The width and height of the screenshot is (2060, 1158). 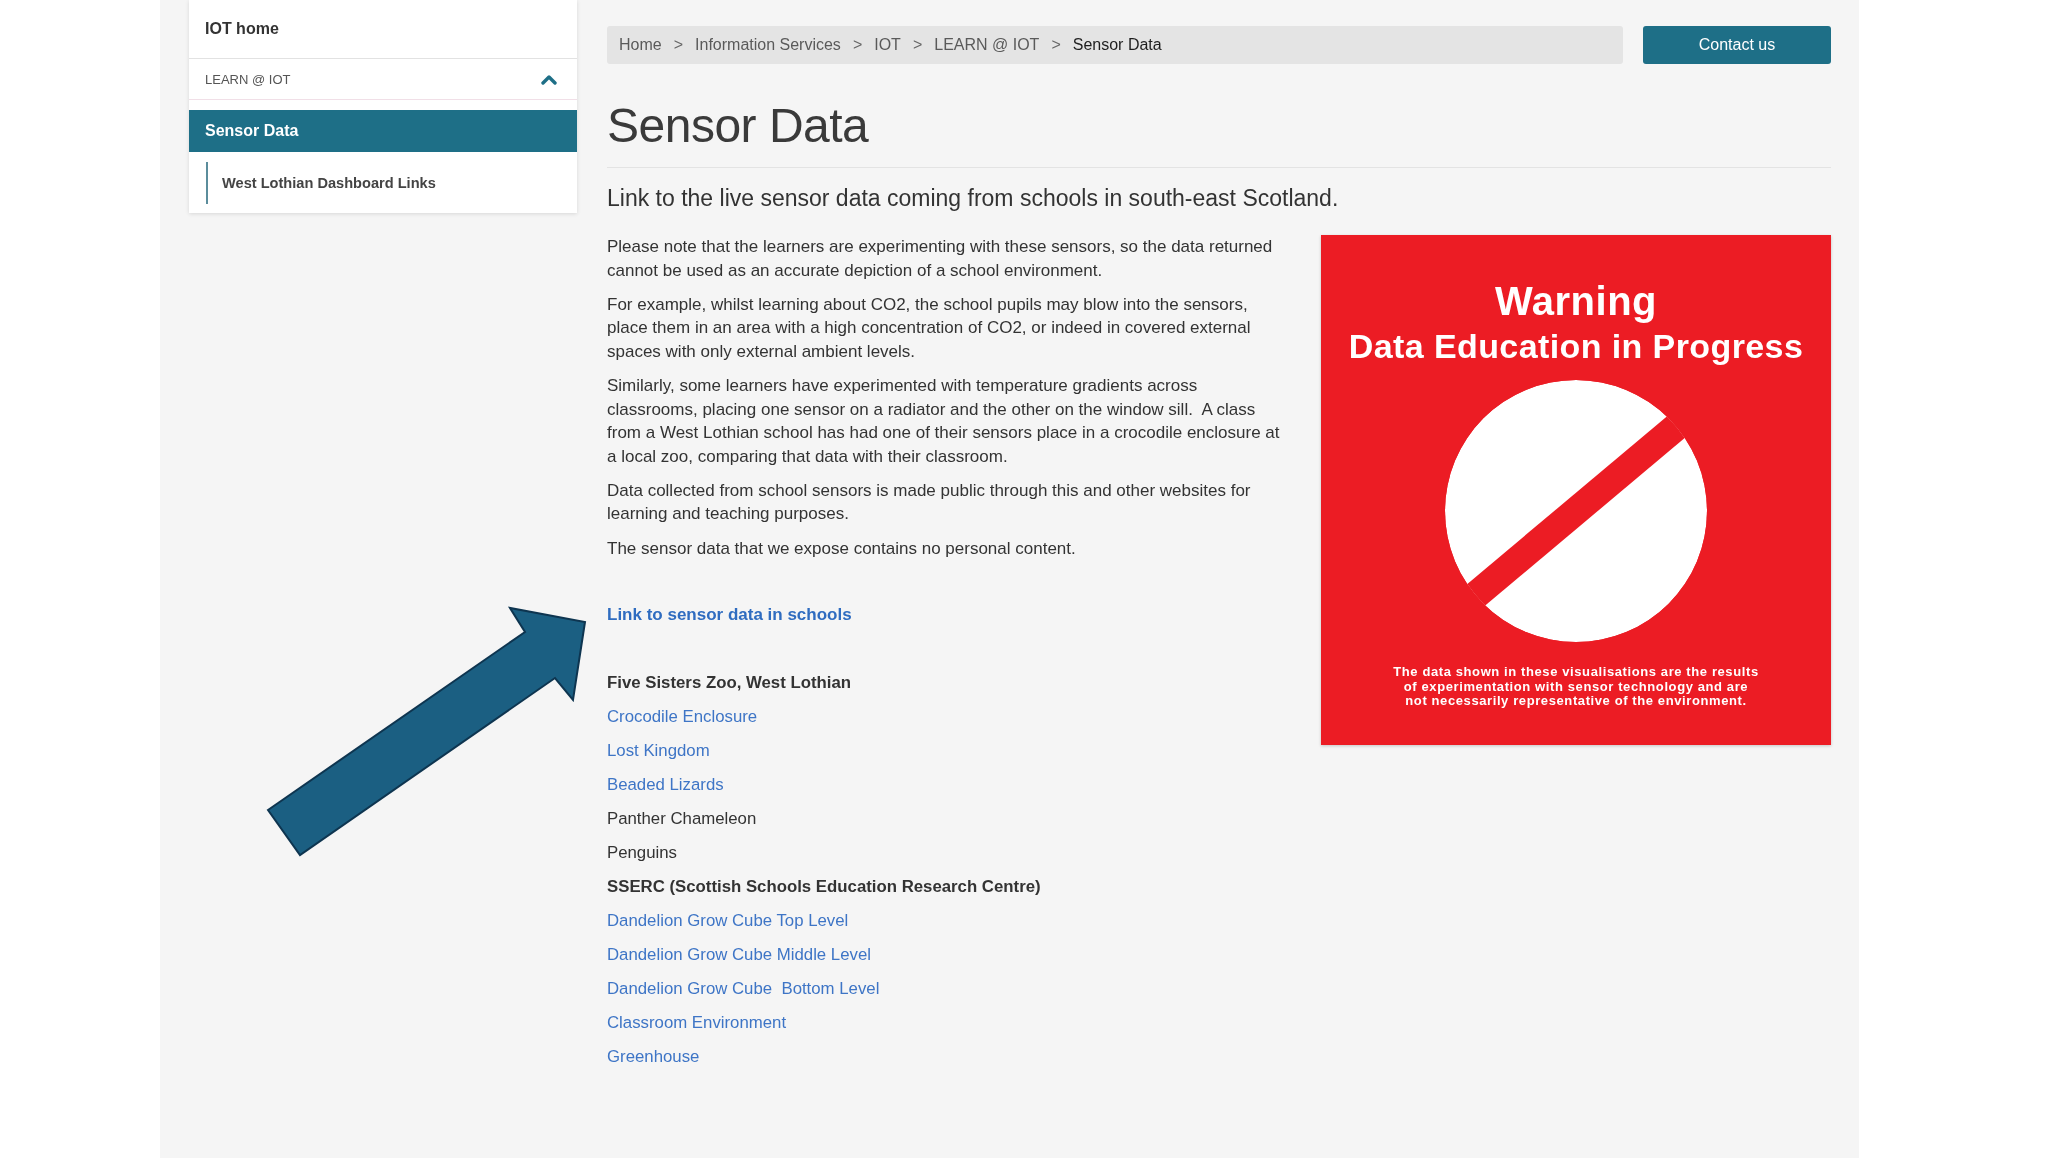 What do you see at coordinates (682, 819) in the screenshot?
I see `sensor-label: Panther Chameleon` at bounding box center [682, 819].